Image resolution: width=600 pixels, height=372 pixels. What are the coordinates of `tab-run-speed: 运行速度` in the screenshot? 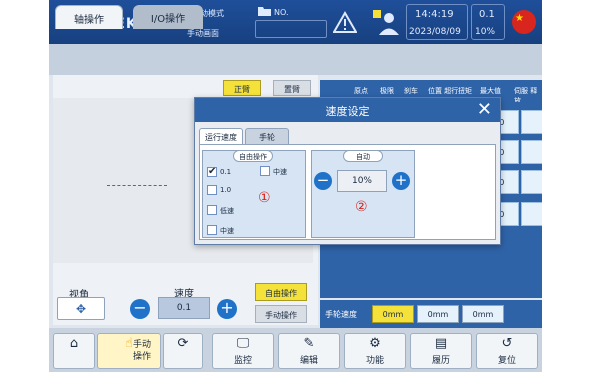 It's located at (221, 136).